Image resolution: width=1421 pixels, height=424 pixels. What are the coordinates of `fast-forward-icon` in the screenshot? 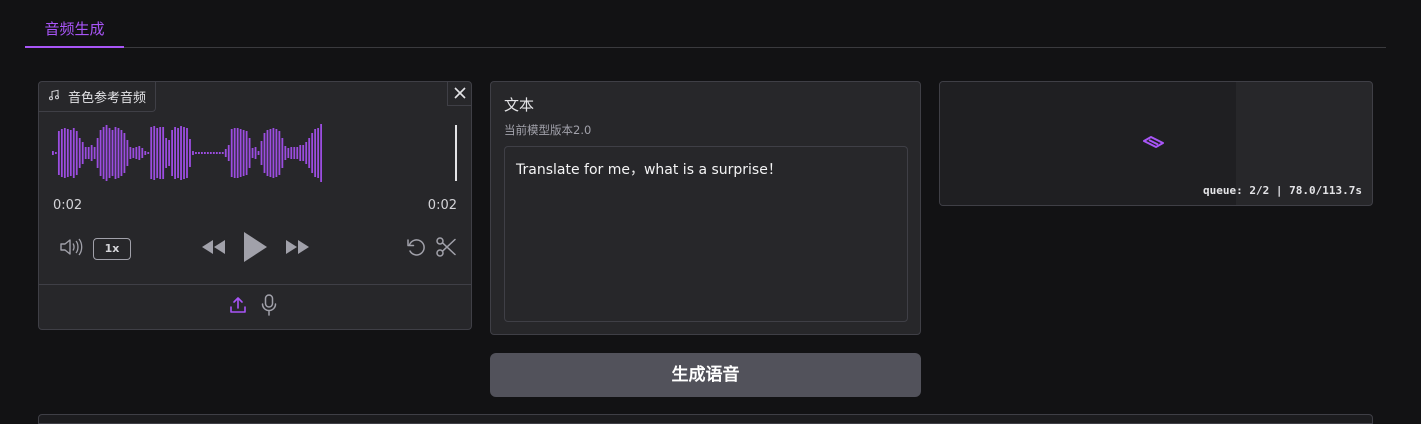 It's located at (298, 249).